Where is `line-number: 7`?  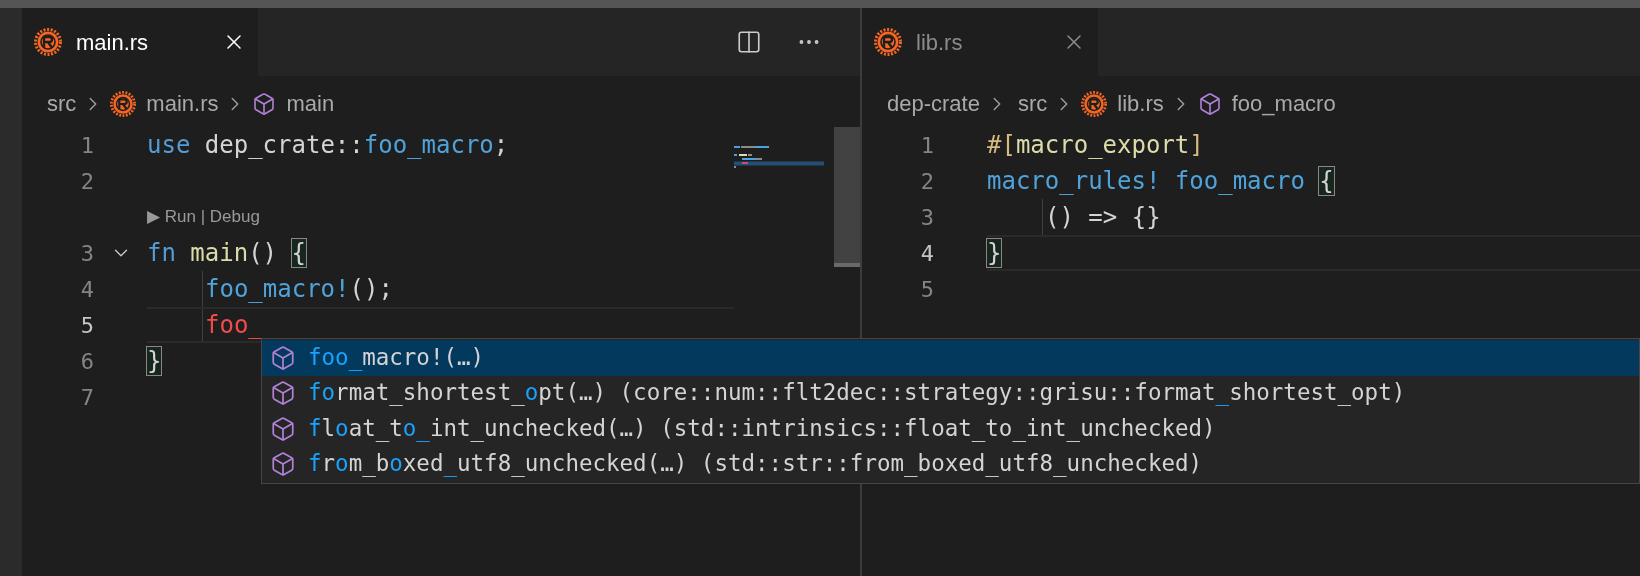 line-number: 7 is located at coordinates (87, 397).